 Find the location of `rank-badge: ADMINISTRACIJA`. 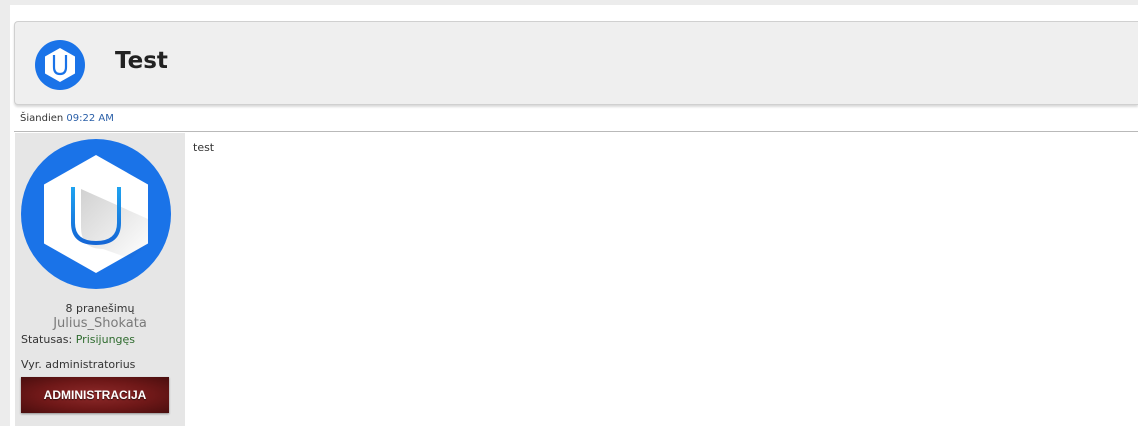

rank-badge: ADMINISTRACIJA is located at coordinates (95, 395).